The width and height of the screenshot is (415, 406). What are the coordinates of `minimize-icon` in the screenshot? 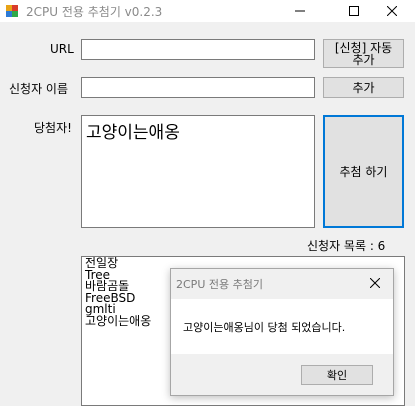 It's located at (300, 11).